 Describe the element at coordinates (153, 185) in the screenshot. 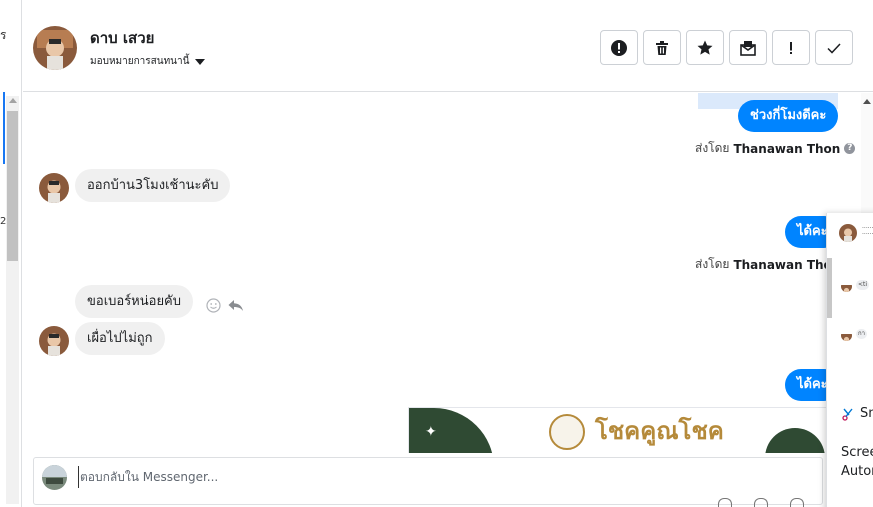

I see `incoming-message: ออกบ้าน3โมงเช้านะคับ` at that location.